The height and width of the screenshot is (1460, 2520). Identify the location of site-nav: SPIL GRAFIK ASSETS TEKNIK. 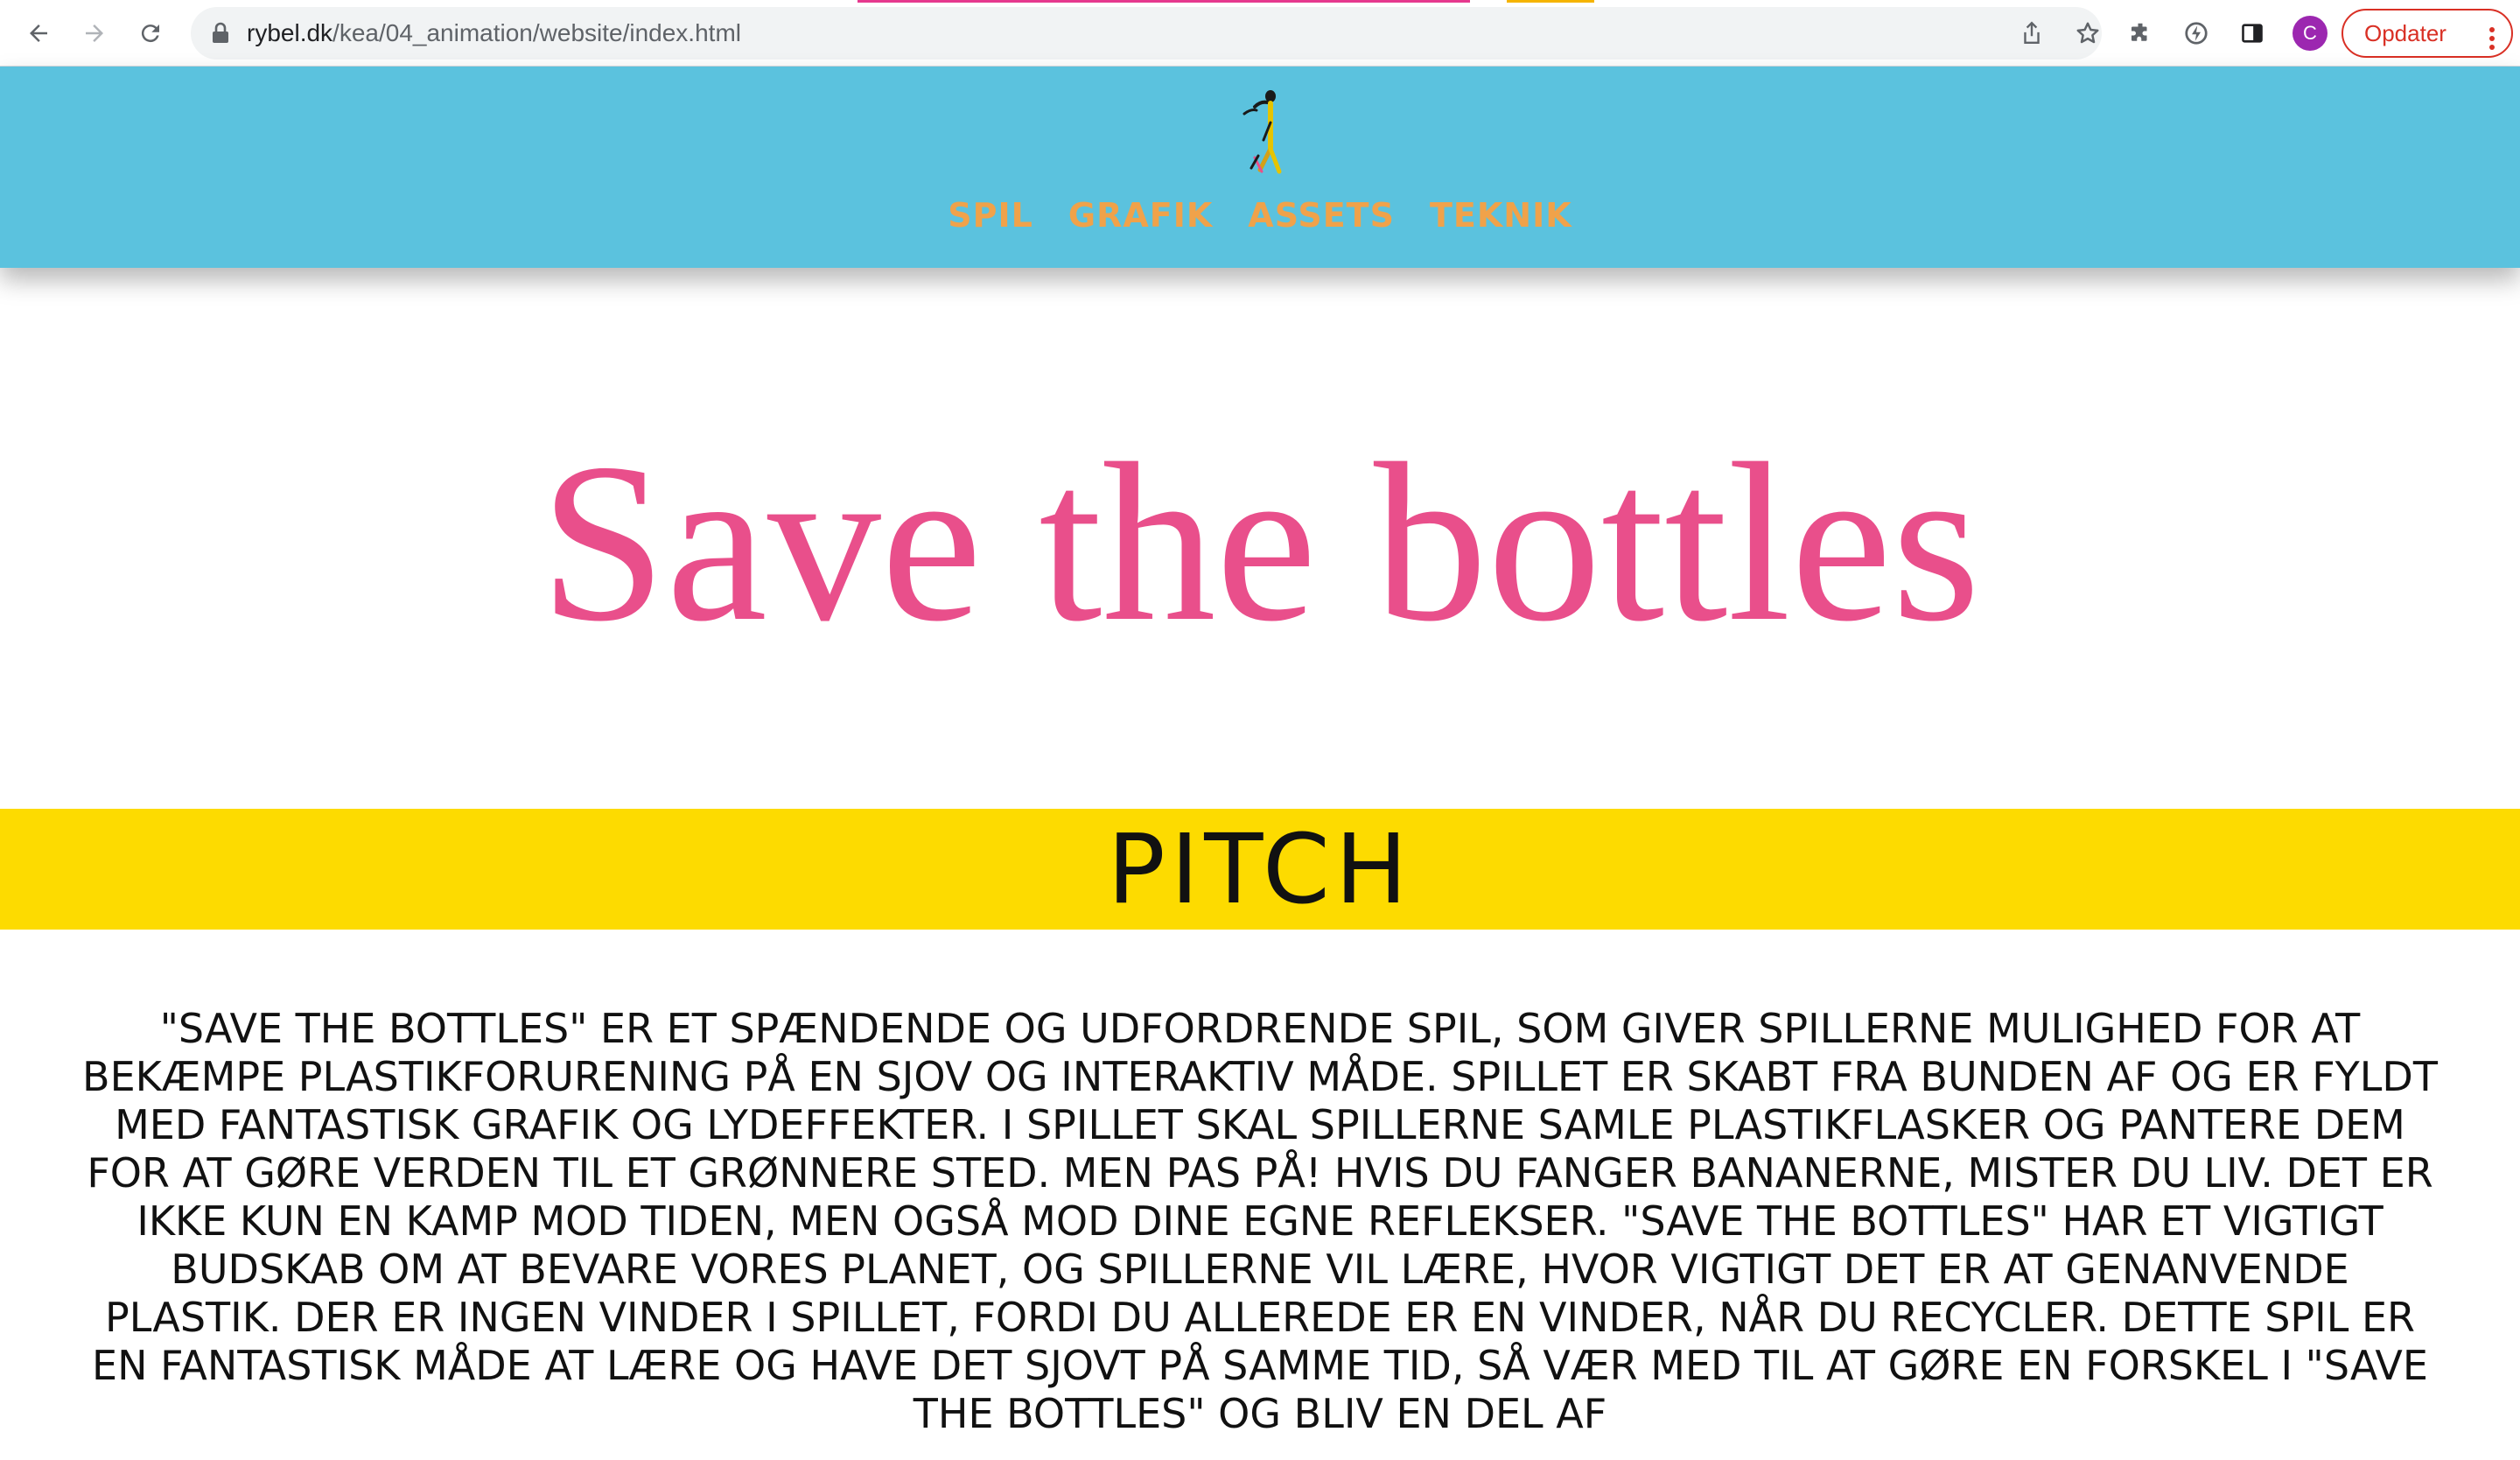
(1260, 216).